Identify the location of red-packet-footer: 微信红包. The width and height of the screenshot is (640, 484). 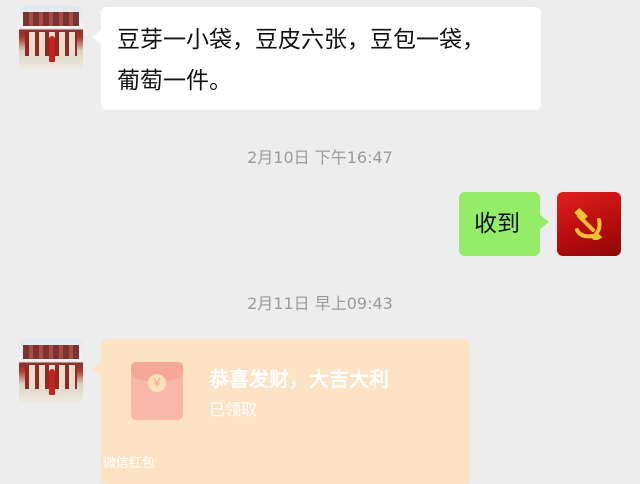
(129, 463).